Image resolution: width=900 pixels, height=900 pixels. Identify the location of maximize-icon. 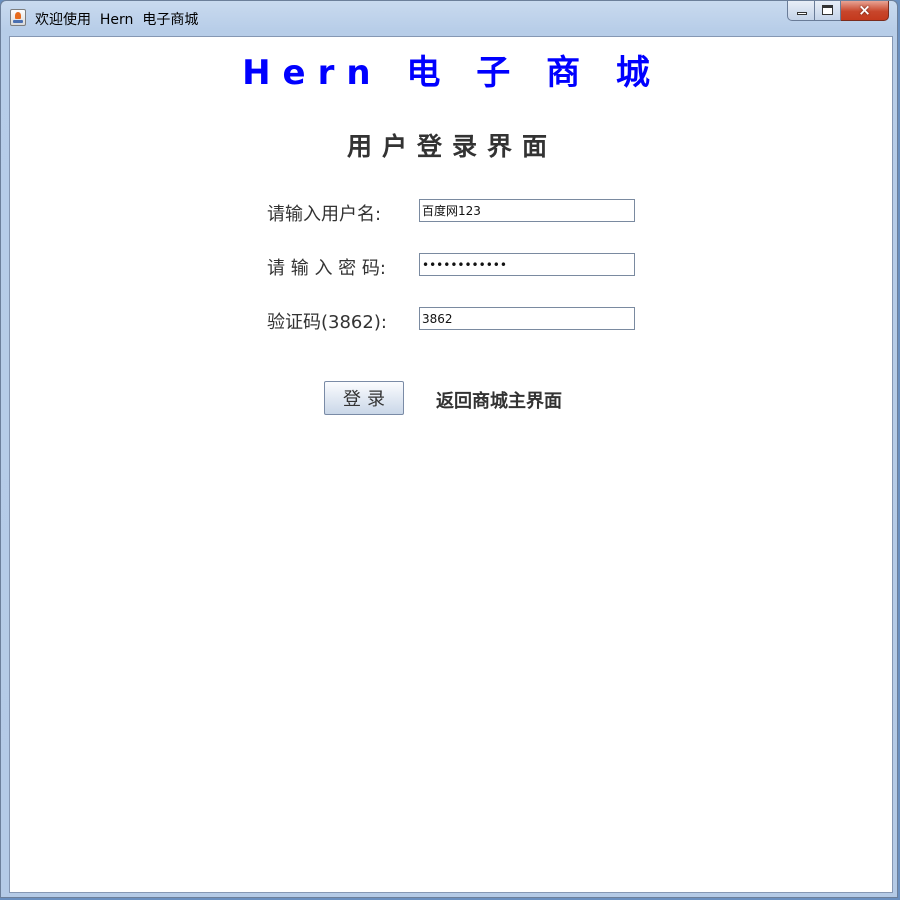
(827, 10).